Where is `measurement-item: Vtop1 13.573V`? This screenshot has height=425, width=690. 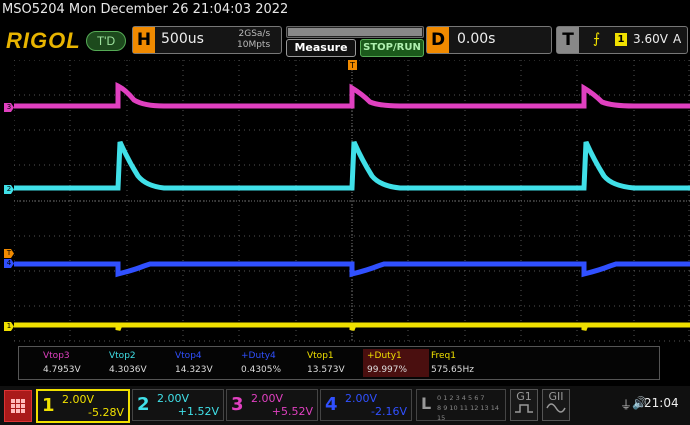 measurement-item: Vtop1 13.573V is located at coordinates (326, 363).